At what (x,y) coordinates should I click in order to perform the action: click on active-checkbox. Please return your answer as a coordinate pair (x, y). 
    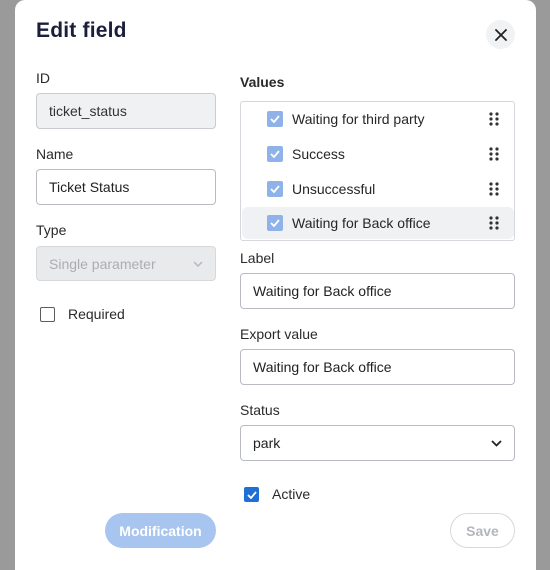
    Looking at the image, I should click on (251, 494).